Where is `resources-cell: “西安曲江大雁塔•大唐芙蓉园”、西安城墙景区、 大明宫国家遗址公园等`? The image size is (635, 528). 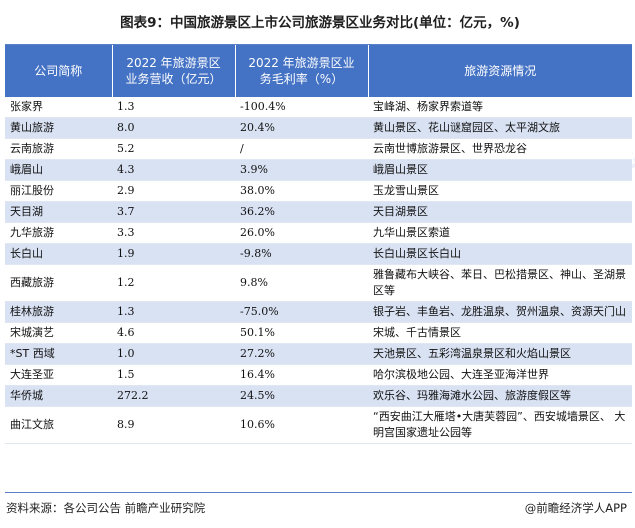 resources-cell: “西安曲江大雁塔•大唐芙蓉园”、西安城墙景区、 大明宫国家遗址公园等 is located at coordinates (500, 425).